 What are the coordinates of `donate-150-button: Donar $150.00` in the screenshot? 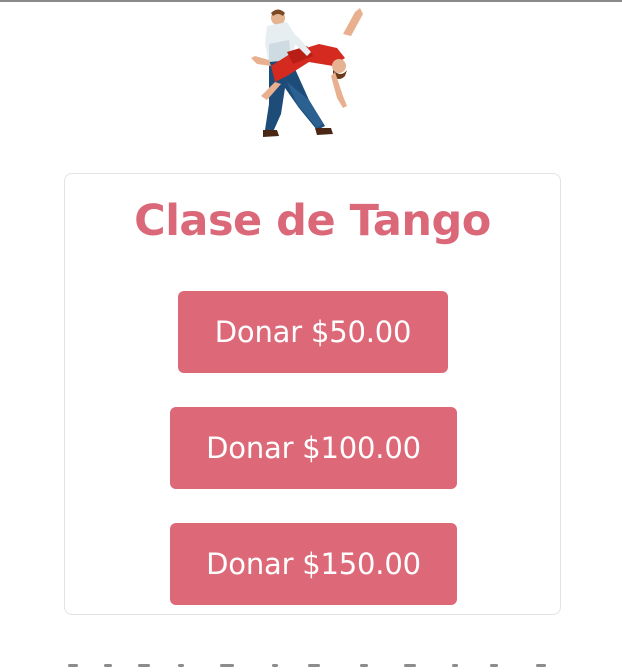 It's located at (313, 564).